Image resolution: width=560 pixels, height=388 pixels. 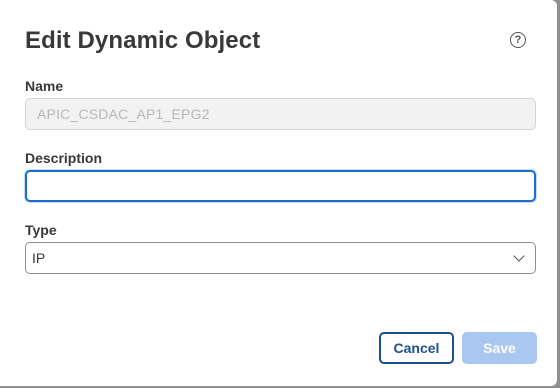 What do you see at coordinates (519, 256) in the screenshot?
I see `chevron-down-icon` at bounding box center [519, 256].